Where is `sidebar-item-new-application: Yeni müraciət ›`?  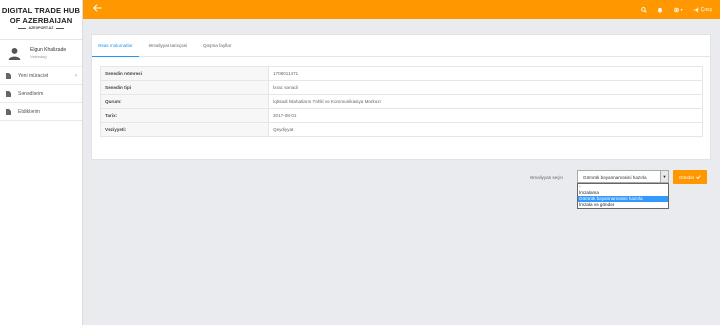 sidebar-item-new-application: Yeni müraciət › is located at coordinates (41, 76).